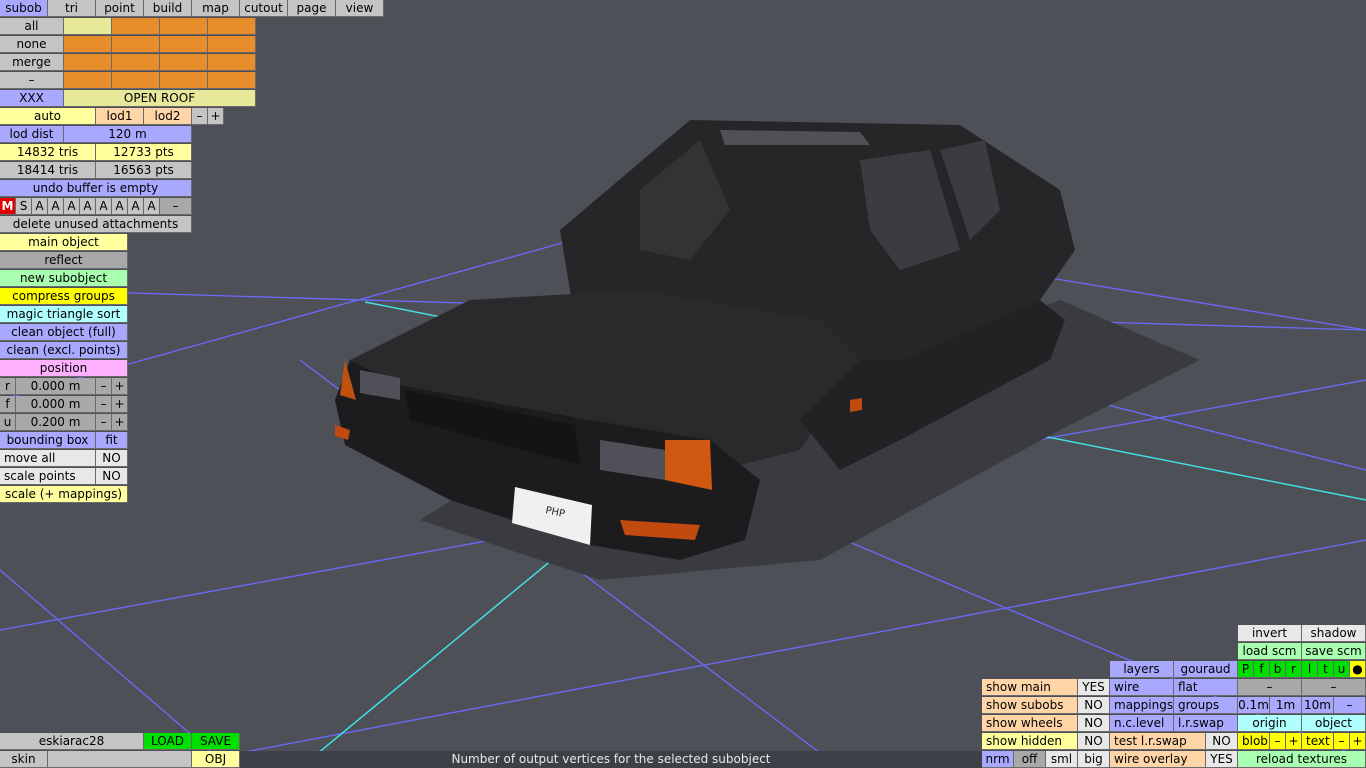 The height and width of the screenshot is (768, 1366). I want to click on big-button: big, so click(1094, 759).